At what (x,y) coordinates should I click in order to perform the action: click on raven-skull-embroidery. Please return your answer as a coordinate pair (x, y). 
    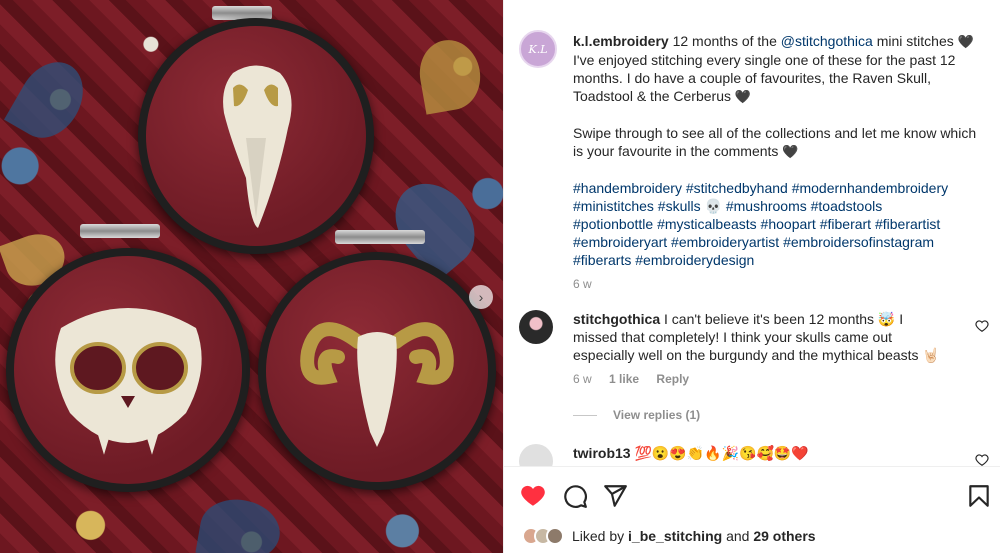
    Looking at the image, I should click on (257, 146).